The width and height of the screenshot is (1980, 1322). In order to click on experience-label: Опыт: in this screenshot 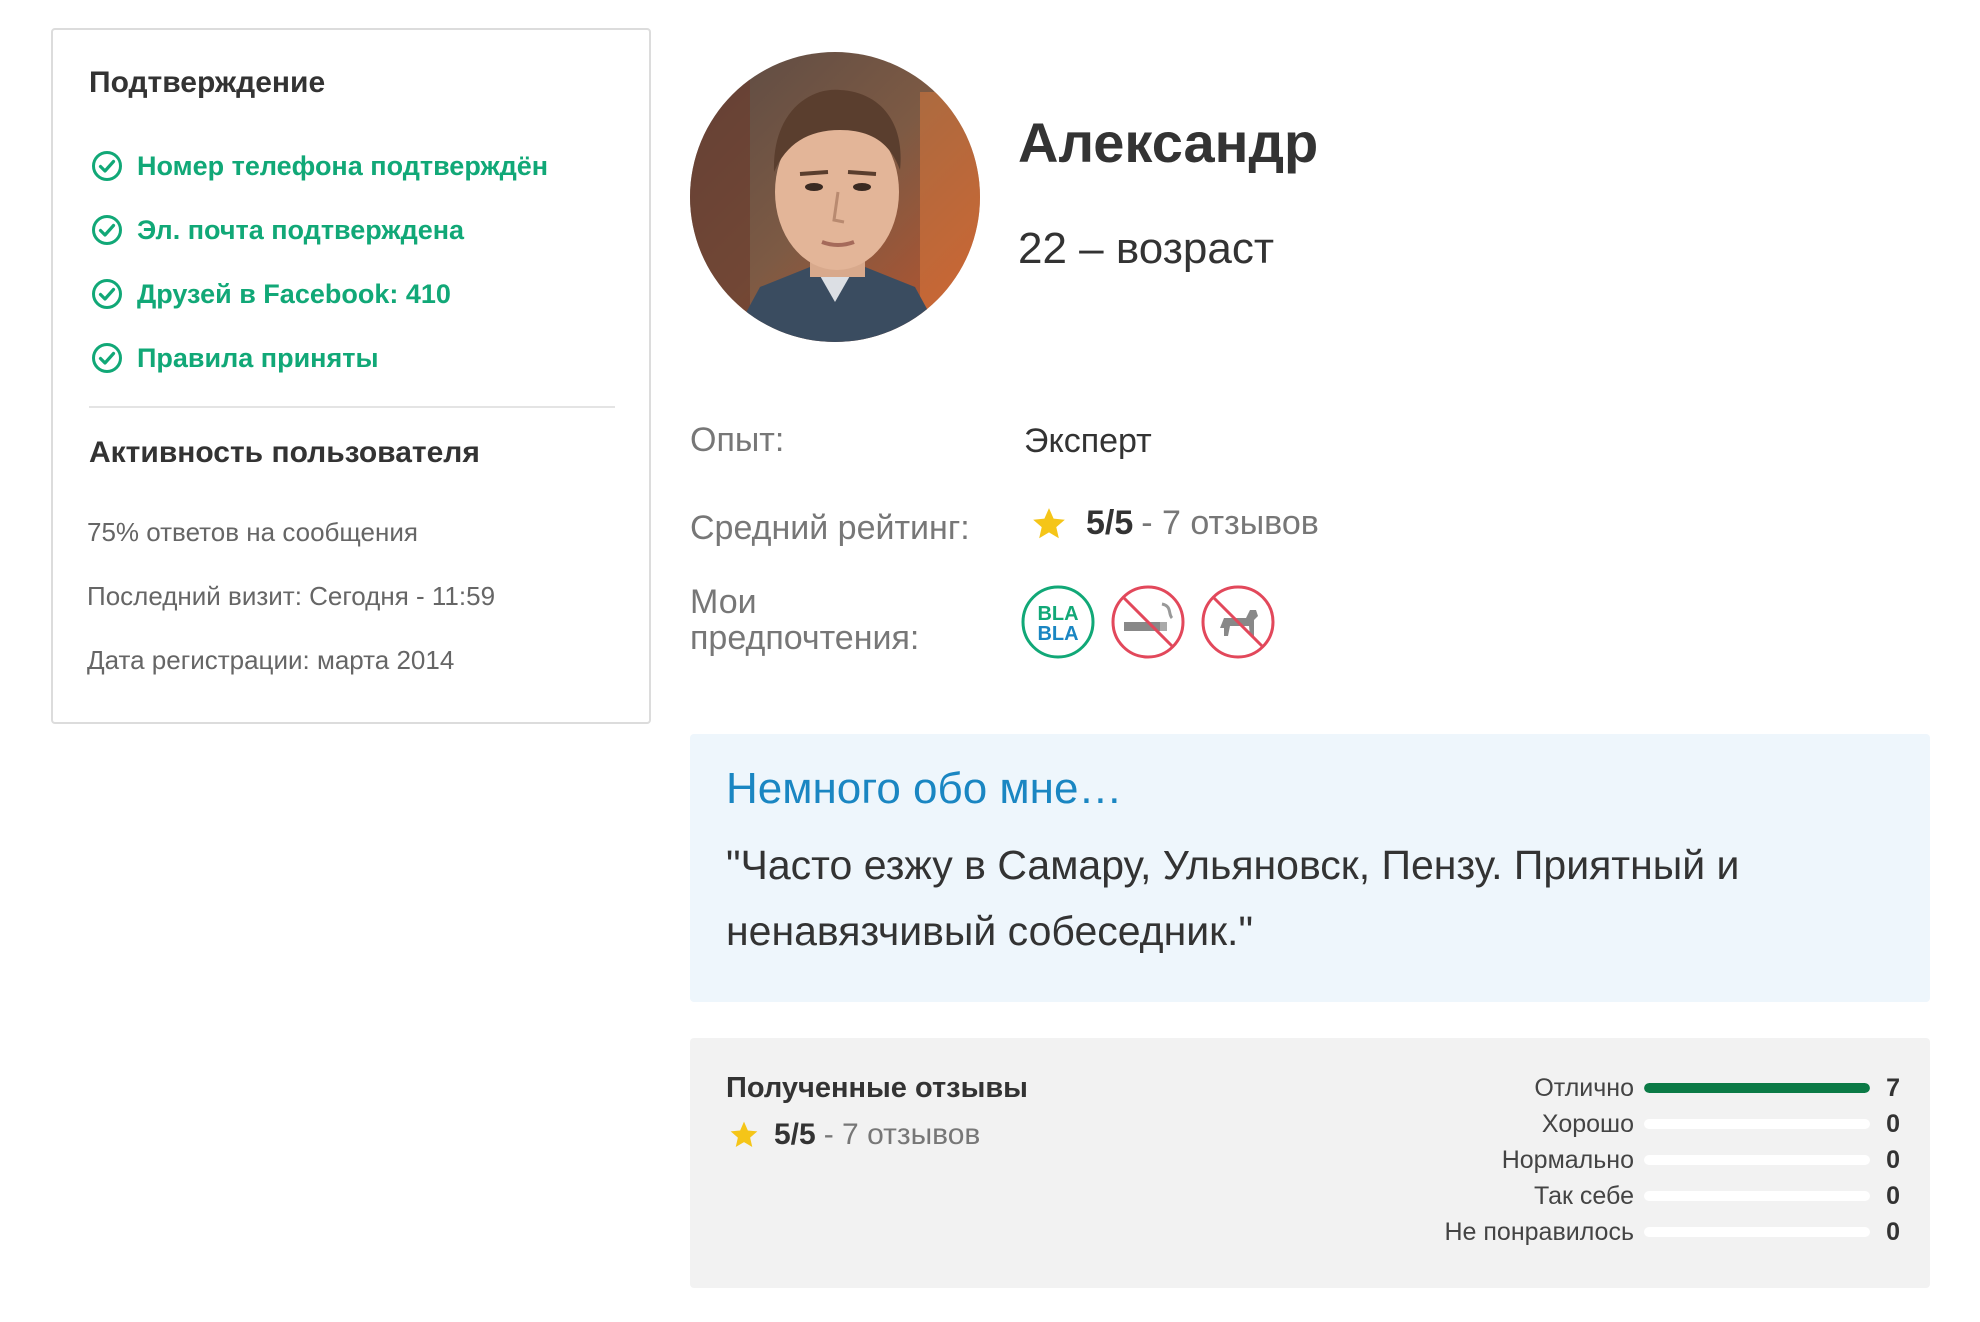, I will do `click(737, 440)`.